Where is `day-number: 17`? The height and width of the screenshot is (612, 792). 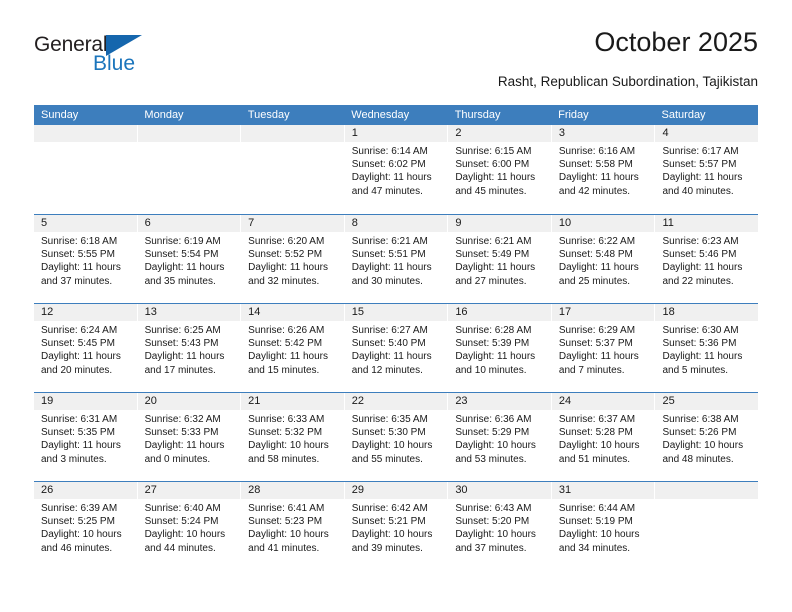 day-number: 17 is located at coordinates (603, 312).